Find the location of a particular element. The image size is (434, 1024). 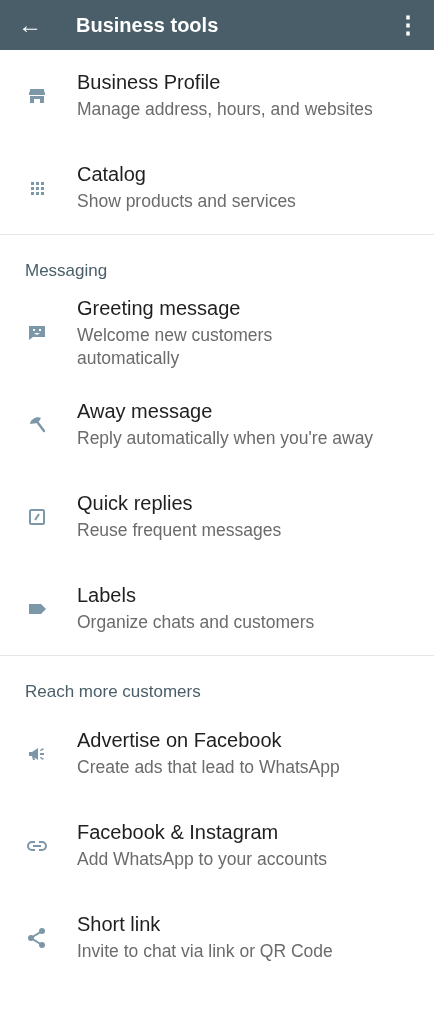

item-title: Away message is located at coordinates (225, 411).